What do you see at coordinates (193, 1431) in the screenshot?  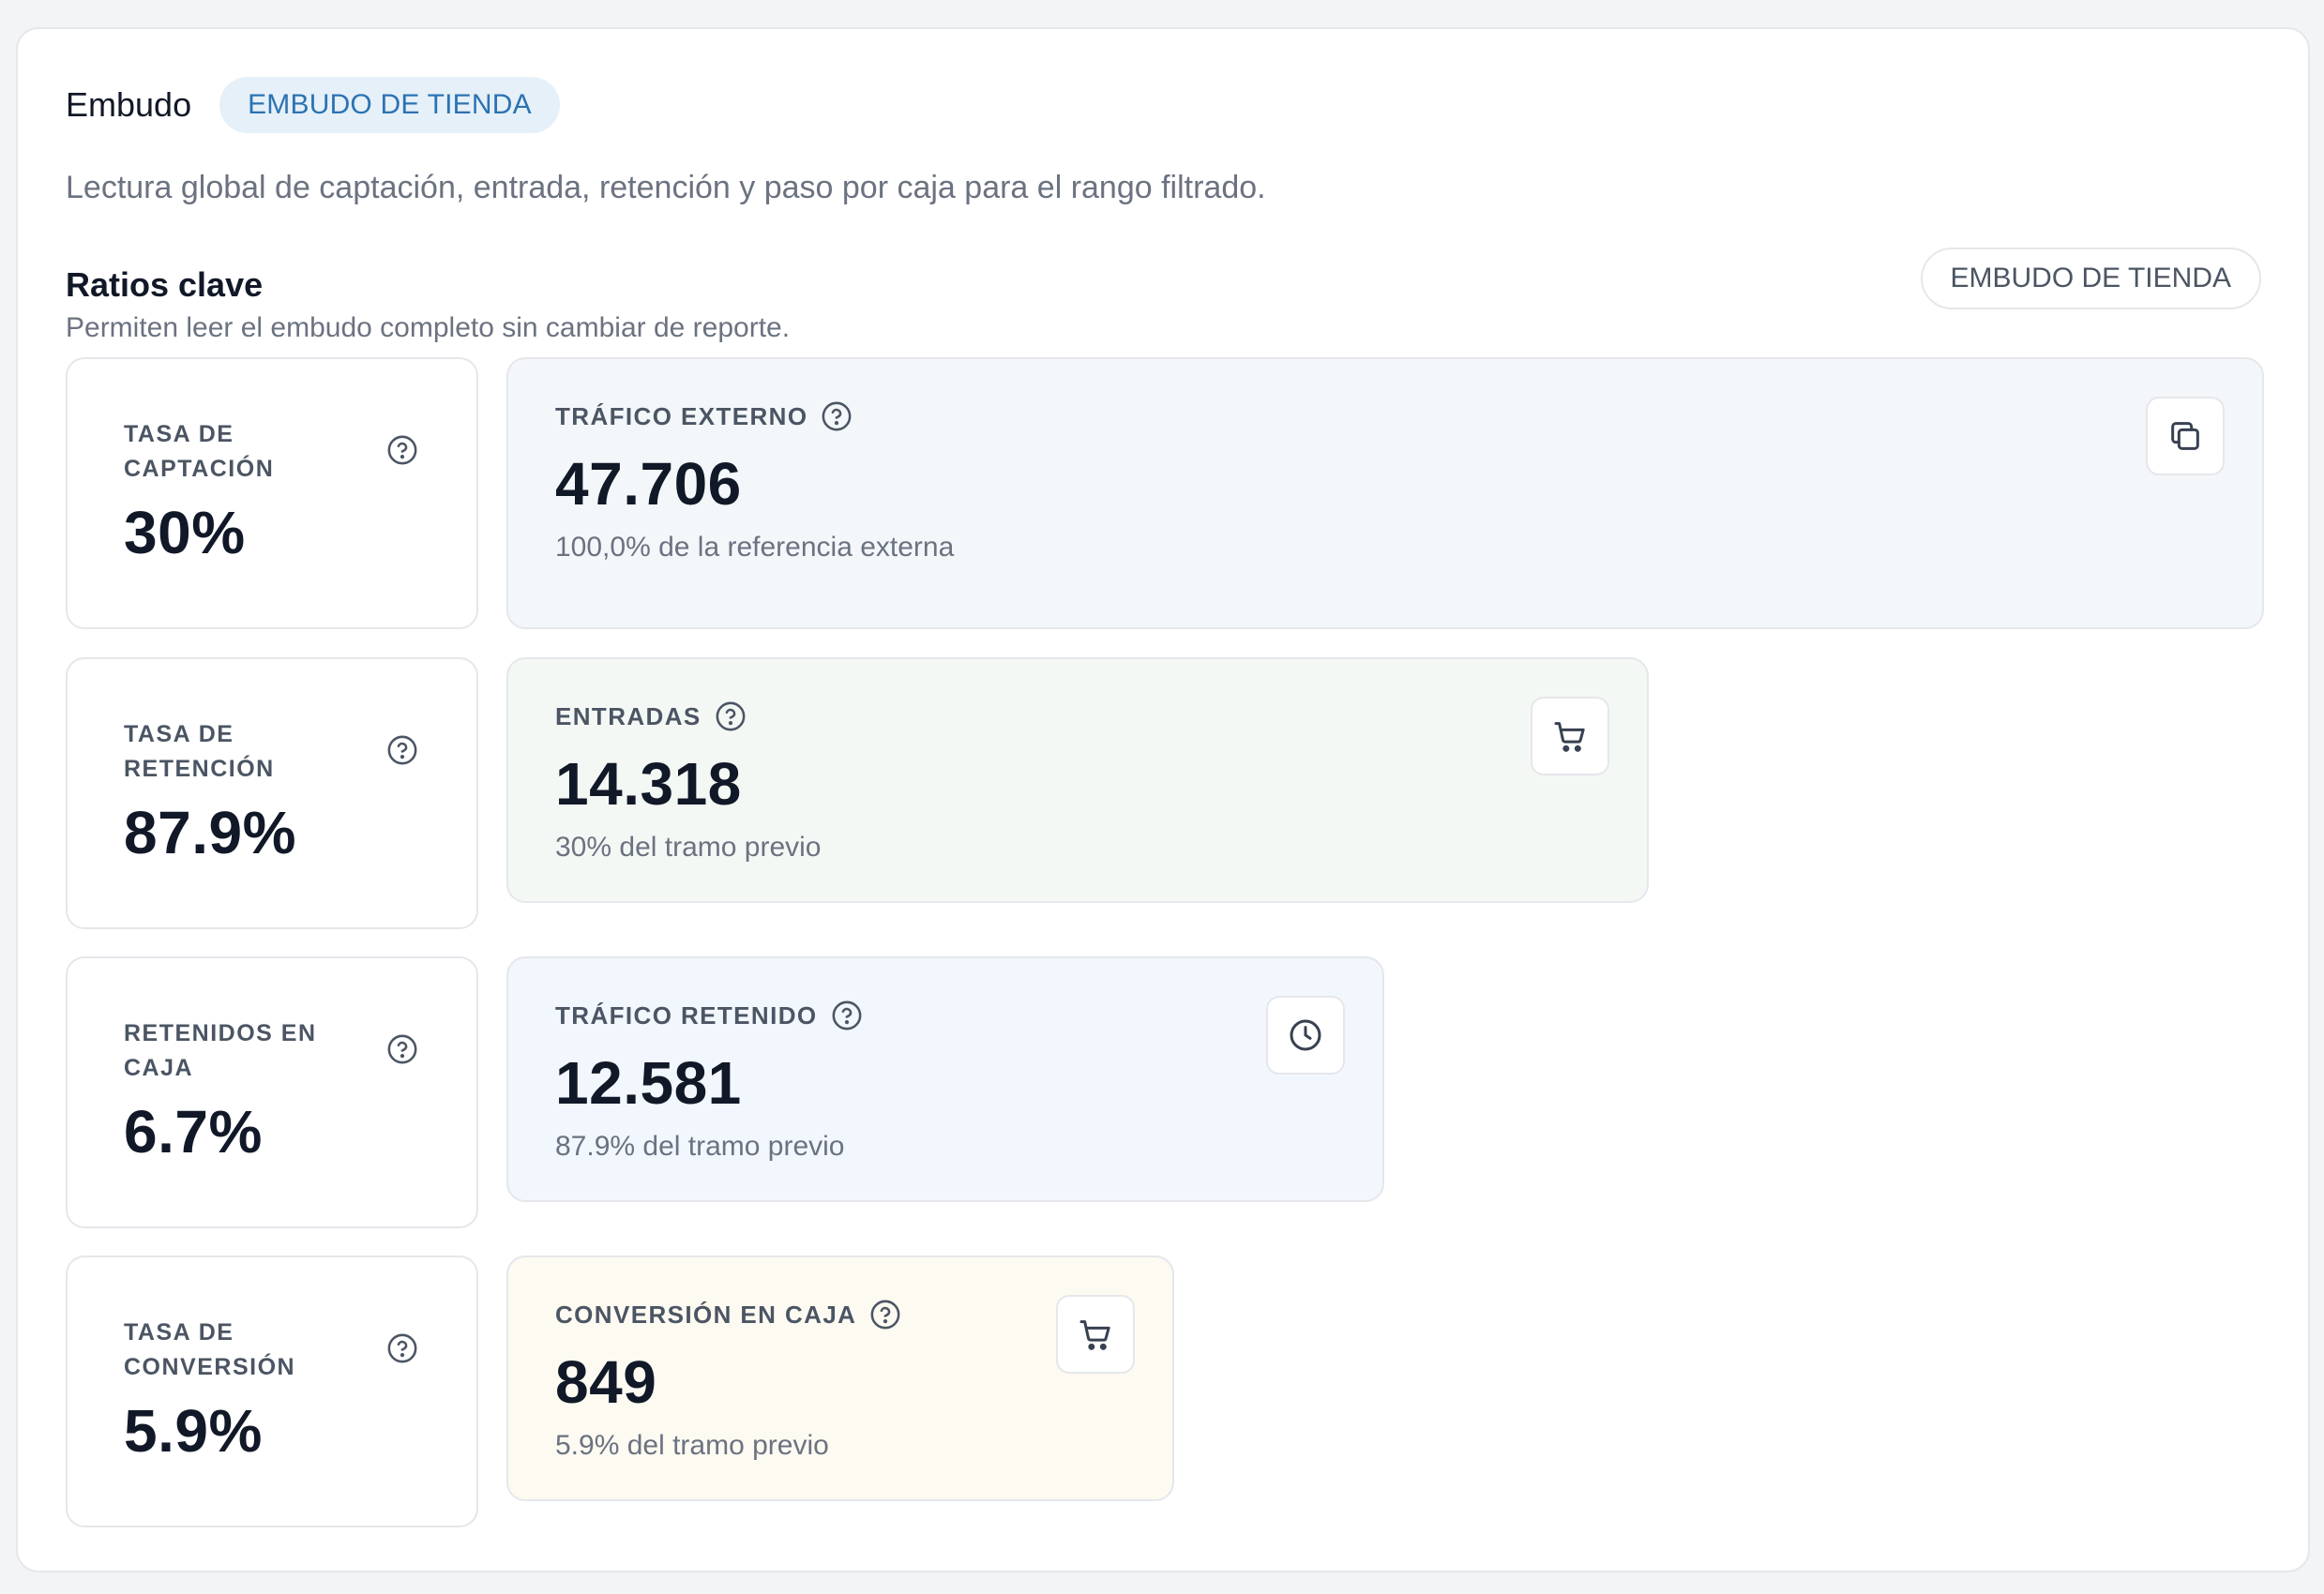 I see `ratio-value: 5.9%` at bounding box center [193, 1431].